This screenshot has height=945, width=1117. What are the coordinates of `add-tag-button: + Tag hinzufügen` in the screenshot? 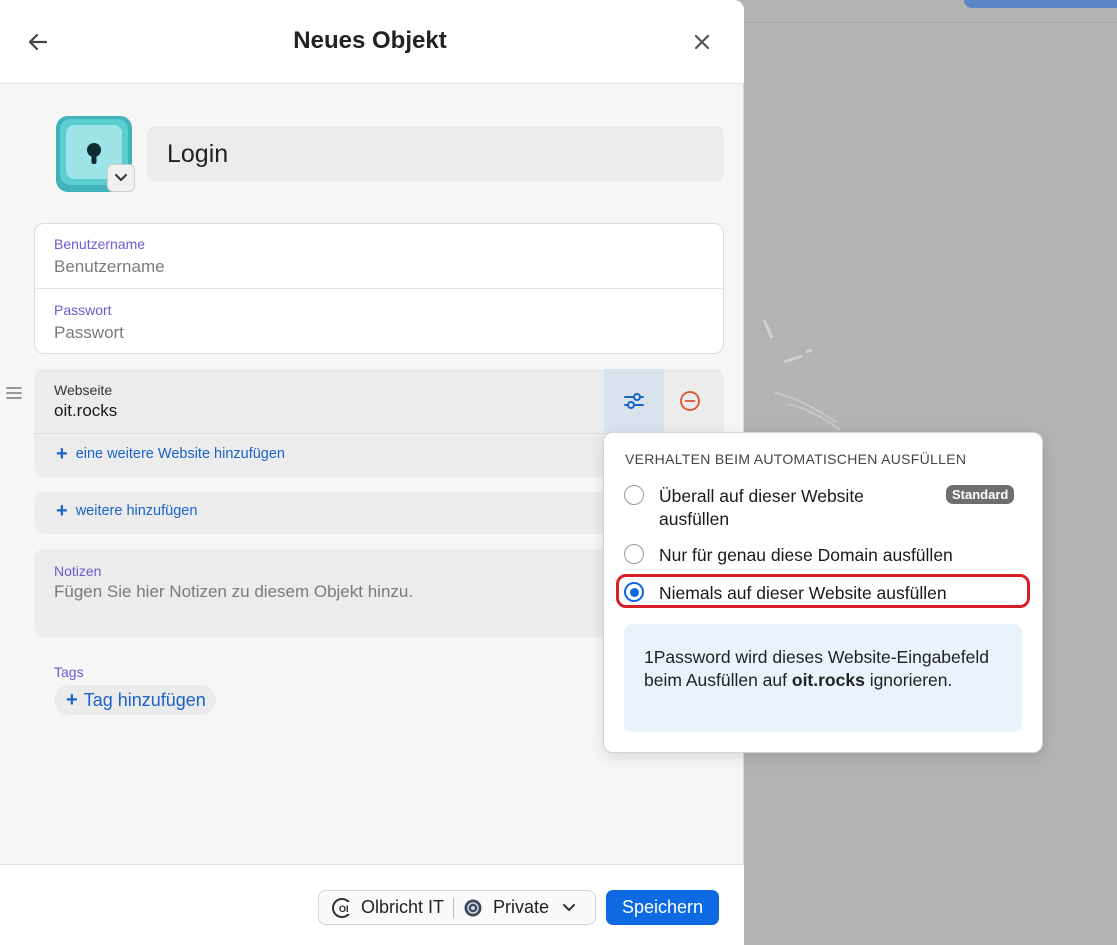 It's located at (135, 700).